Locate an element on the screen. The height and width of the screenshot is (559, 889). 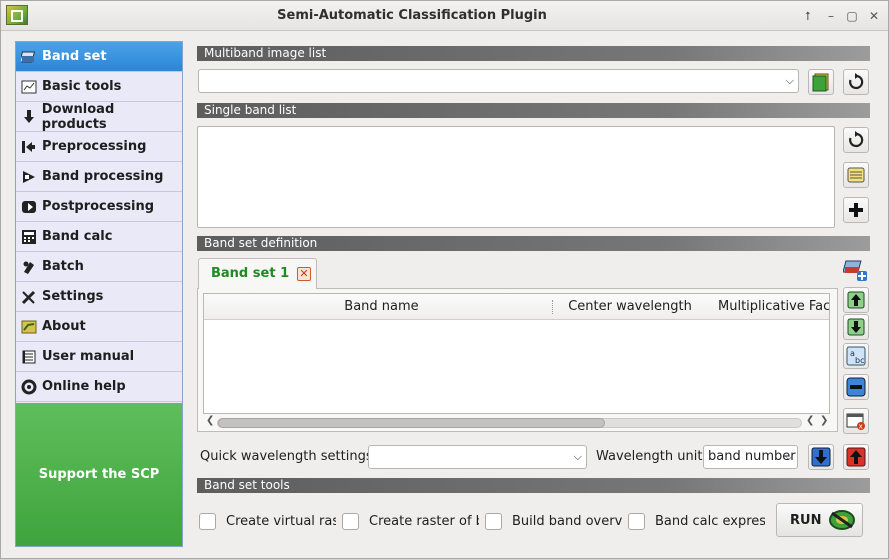
single-band-list is located at coordinates (516, 177).